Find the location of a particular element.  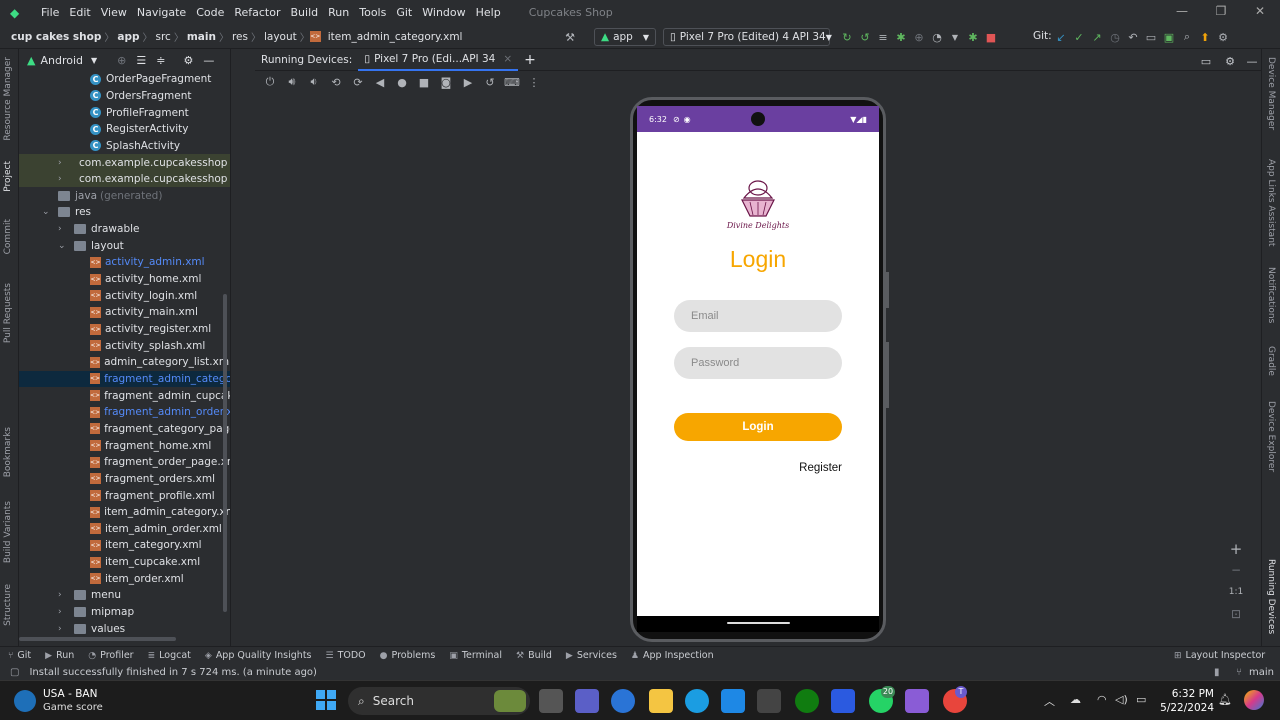

volume-icon: ◁) is located at coordinates (1121, 699).